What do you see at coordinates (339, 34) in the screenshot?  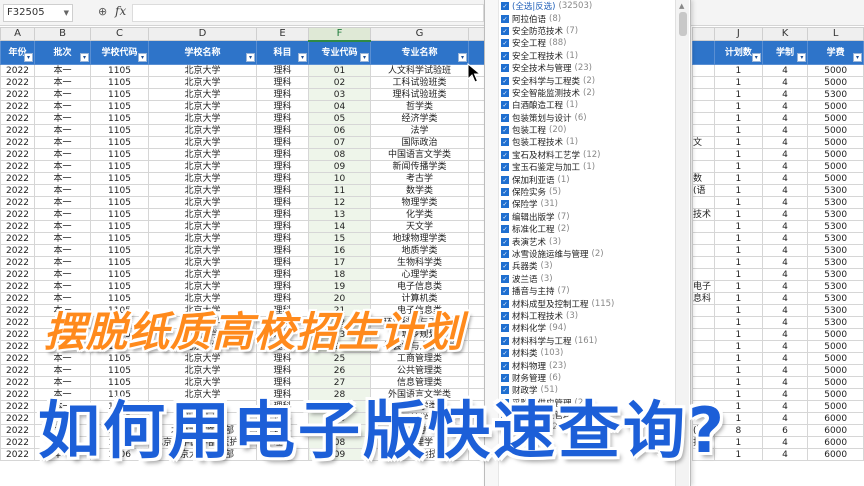 I see `column-letter: F` at bounding box center [339, 34].